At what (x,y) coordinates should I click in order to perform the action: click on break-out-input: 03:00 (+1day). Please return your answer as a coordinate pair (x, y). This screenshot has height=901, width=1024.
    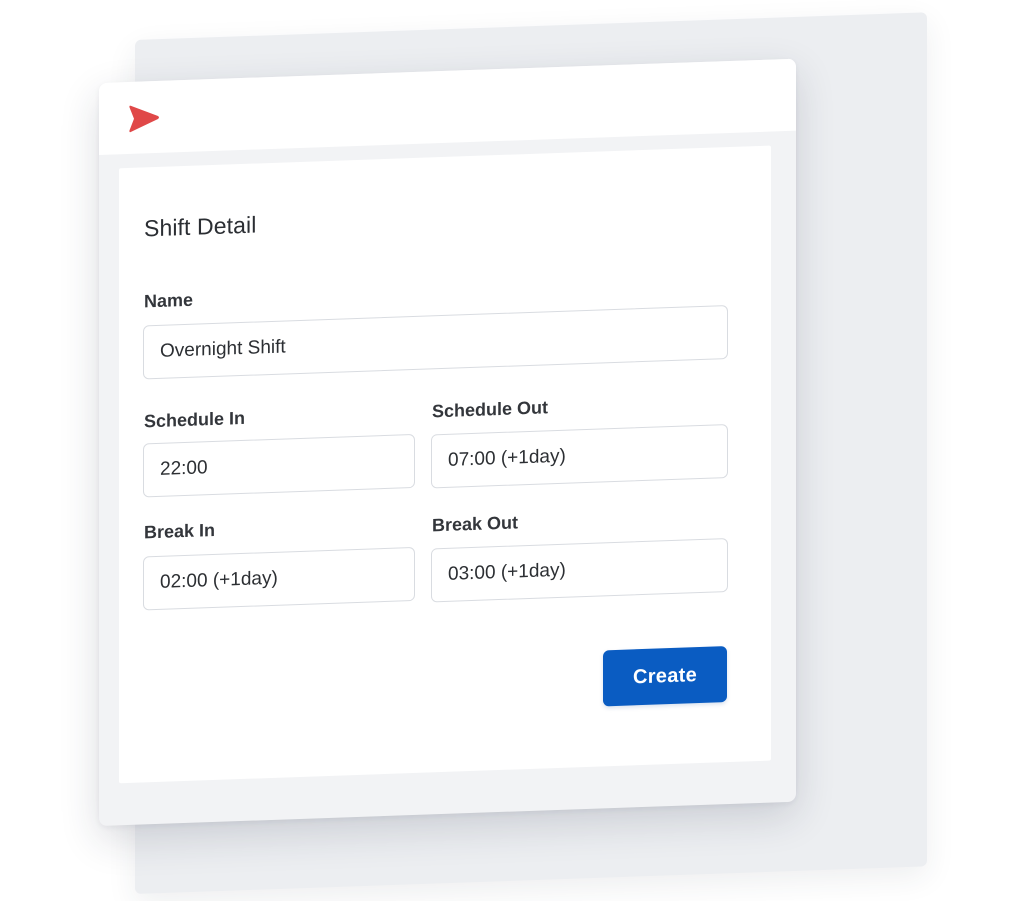
    Looking at the image, I should click on (579, 570).